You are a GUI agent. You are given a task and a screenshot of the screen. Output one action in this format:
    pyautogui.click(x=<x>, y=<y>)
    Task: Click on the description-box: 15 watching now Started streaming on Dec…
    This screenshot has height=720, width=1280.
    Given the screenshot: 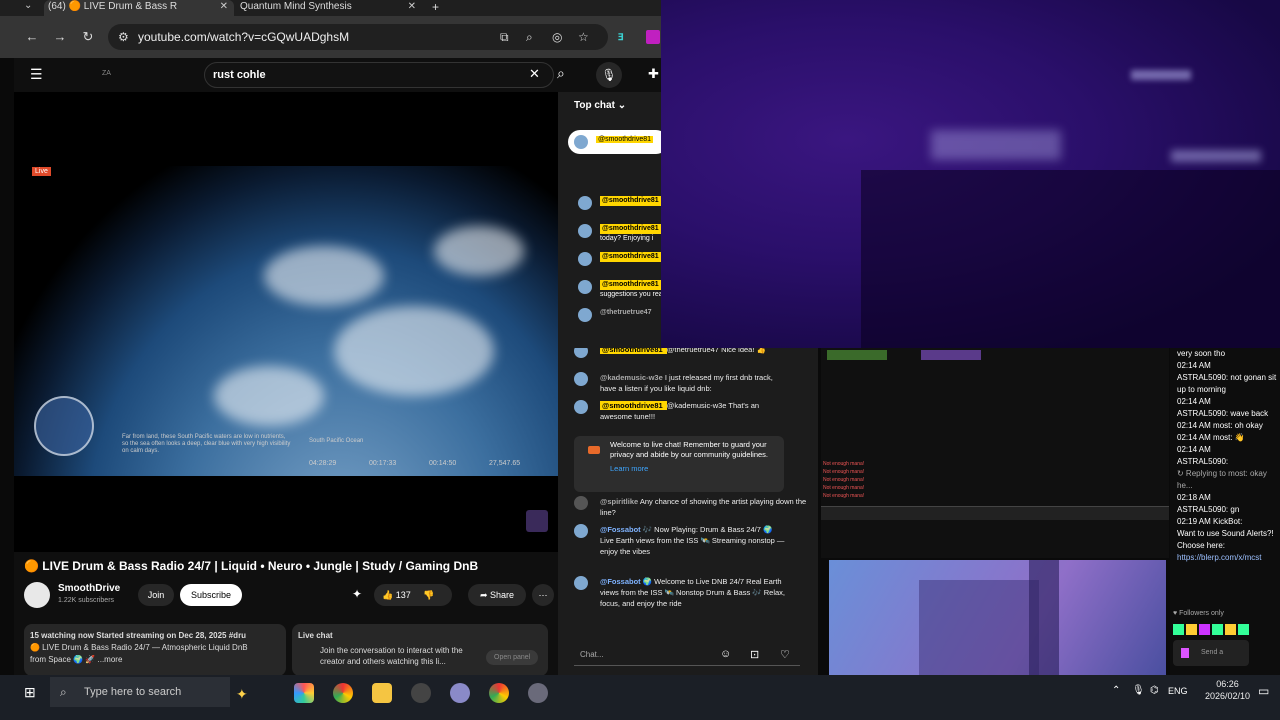 What is the action you would take?
    pyautogui.click(x=155, y=649)
    